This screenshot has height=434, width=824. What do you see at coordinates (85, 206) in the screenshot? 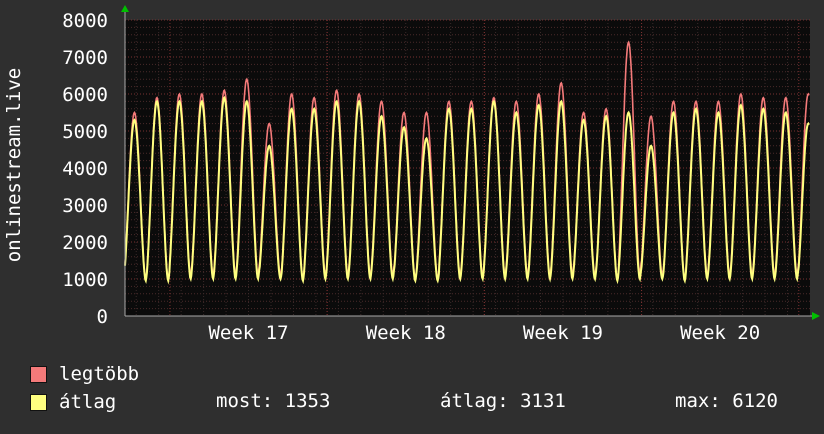
I see `y-tick-label: 3000` at bounding box center [85, 206].